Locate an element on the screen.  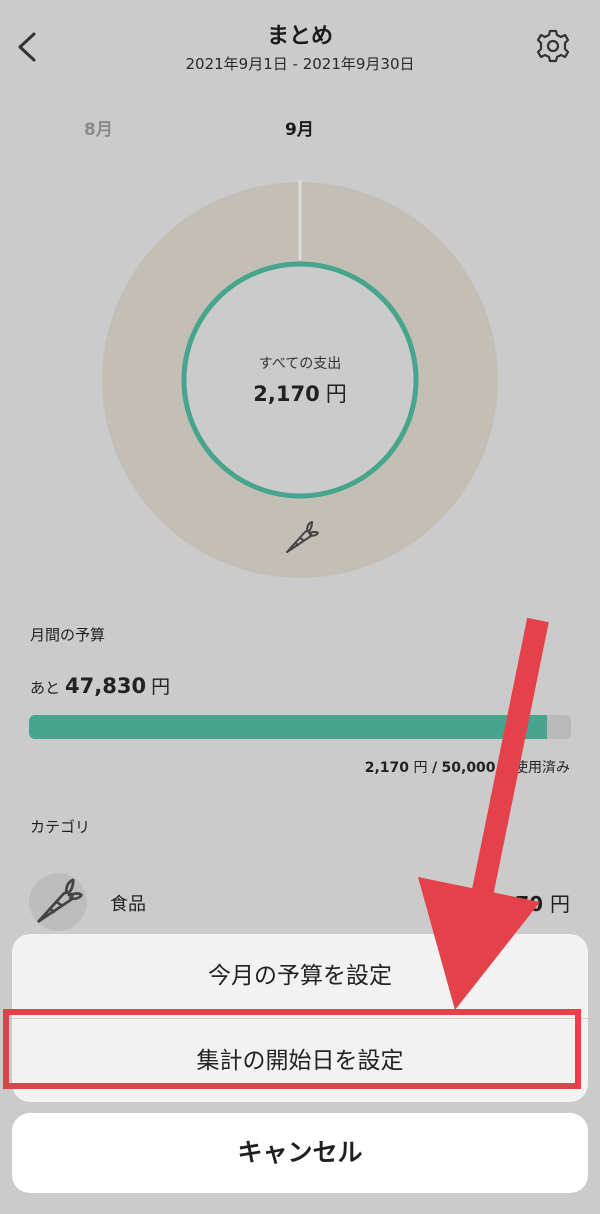
category-amount: 2,170 円 is located at coordinates (525, 902).